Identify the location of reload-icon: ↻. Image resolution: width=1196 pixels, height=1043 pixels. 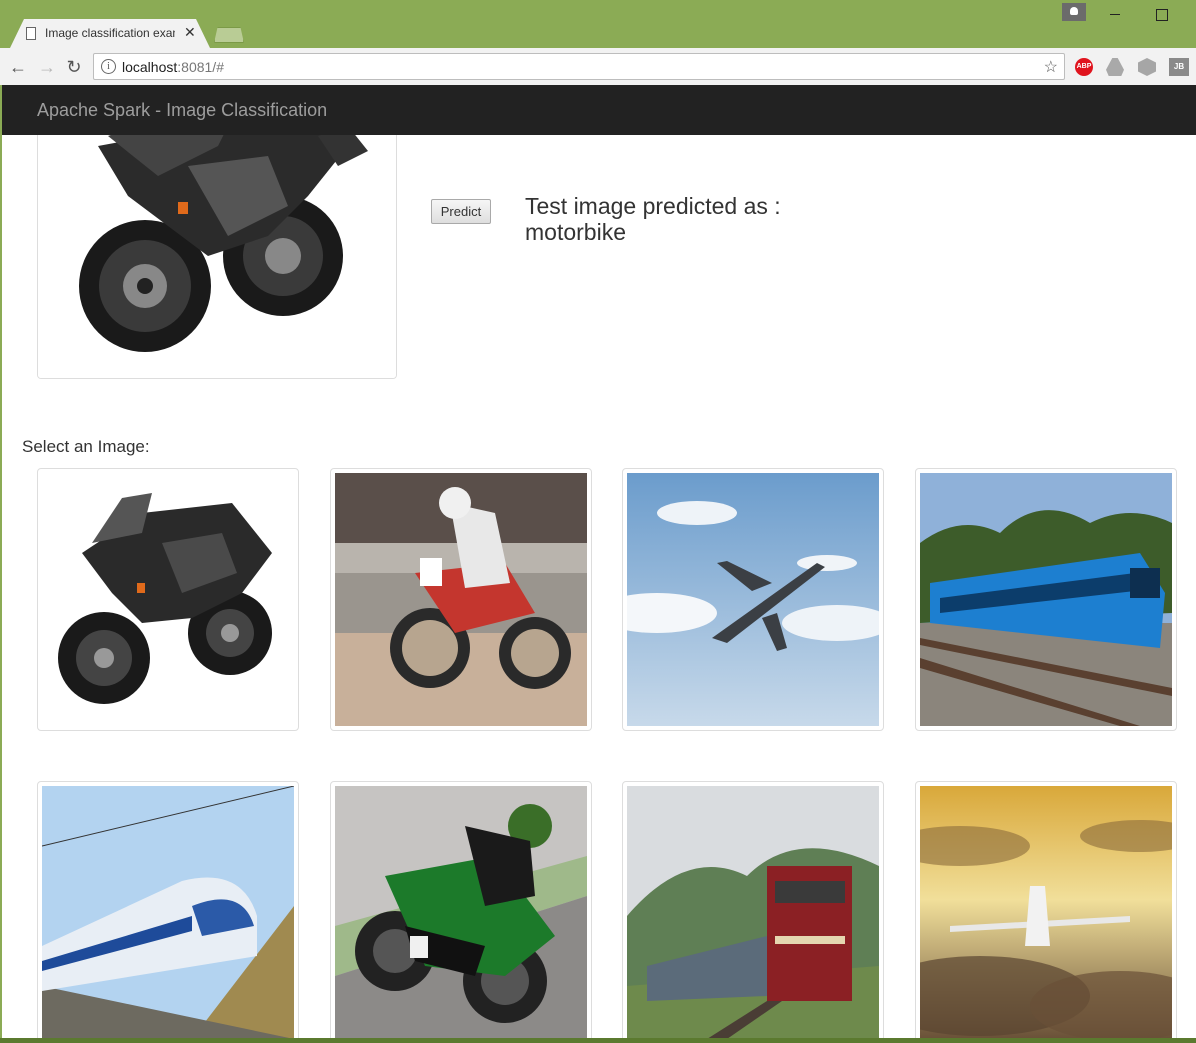
(74, 67).